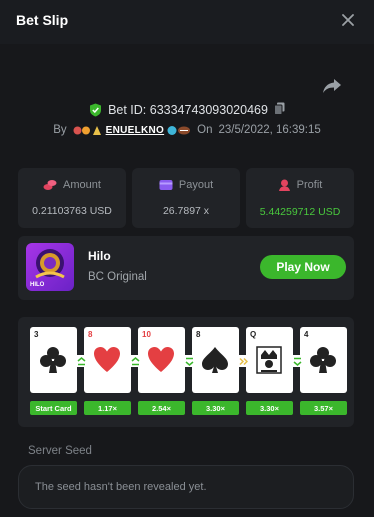 This screenshot has height=517, width=374. I want to click on game-provider: BC Original, so click(117, 277).